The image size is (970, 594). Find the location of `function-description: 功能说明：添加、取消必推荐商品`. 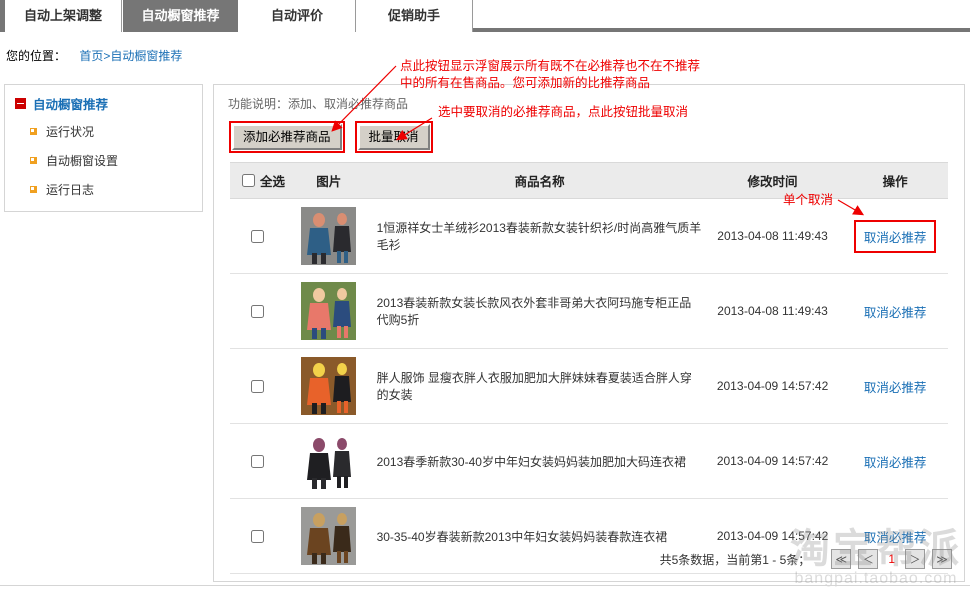

function-description: 功能说明：添加、取消必推荐商品 is located at coordinates (318, 104).